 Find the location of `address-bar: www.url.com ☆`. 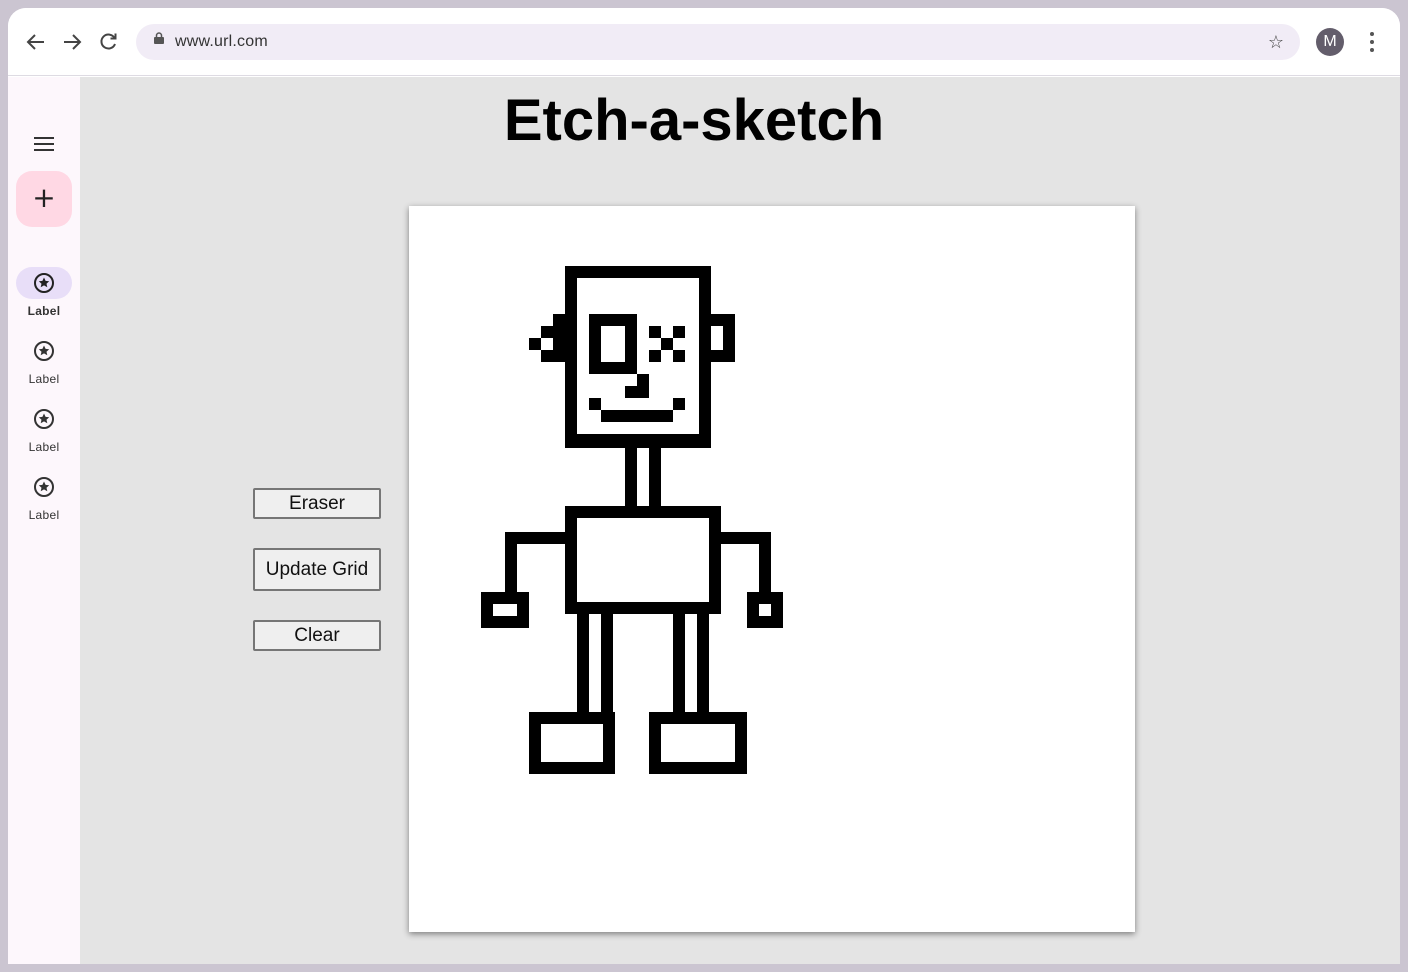

address-bar: www.url.com ☆ is located at coordinates (718, 42).